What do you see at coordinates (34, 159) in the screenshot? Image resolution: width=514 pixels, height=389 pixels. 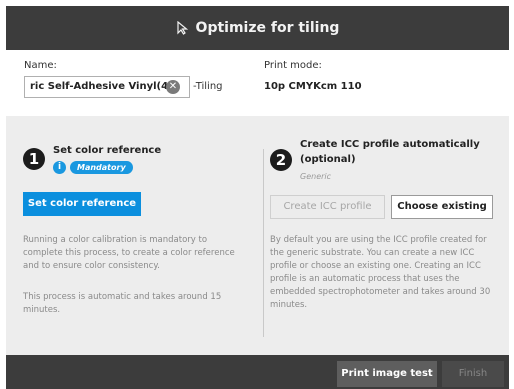 I see `step-1-number: 1` at bounding box center [34, 159].